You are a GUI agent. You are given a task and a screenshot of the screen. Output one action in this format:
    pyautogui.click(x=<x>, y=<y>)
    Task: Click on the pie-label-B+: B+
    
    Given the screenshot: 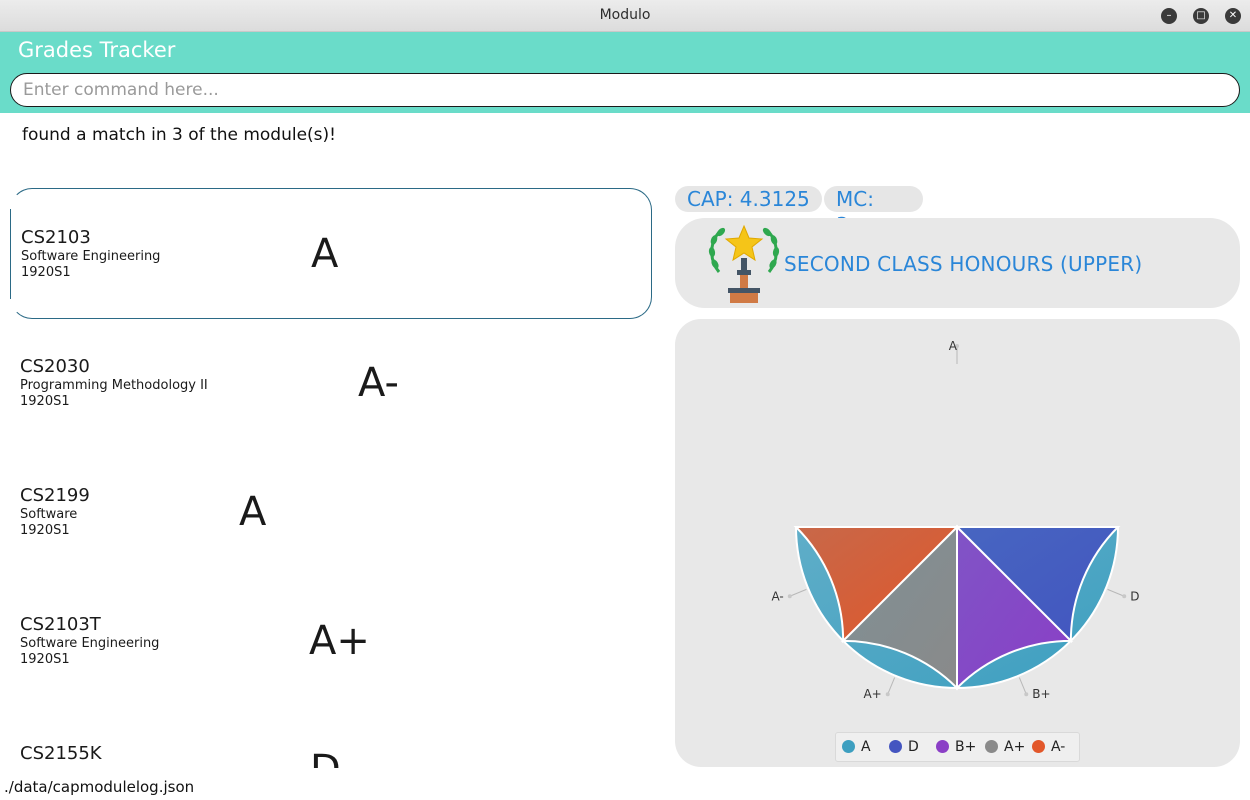 What is the action you would take?
    pyautogui.click(x=1041, y=694)
    